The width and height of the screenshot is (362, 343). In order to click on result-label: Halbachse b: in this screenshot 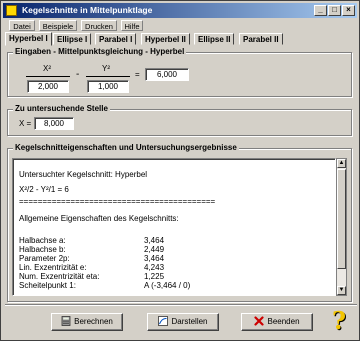, I will do `click(42, 249)`.